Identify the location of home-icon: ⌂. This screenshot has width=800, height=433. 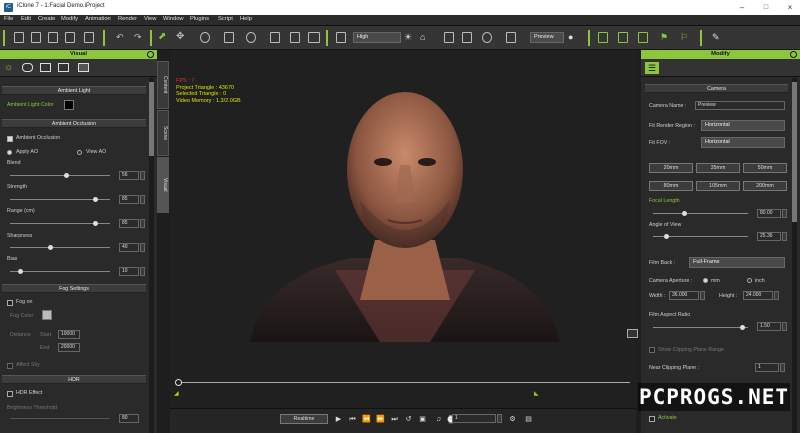
(425, 37).